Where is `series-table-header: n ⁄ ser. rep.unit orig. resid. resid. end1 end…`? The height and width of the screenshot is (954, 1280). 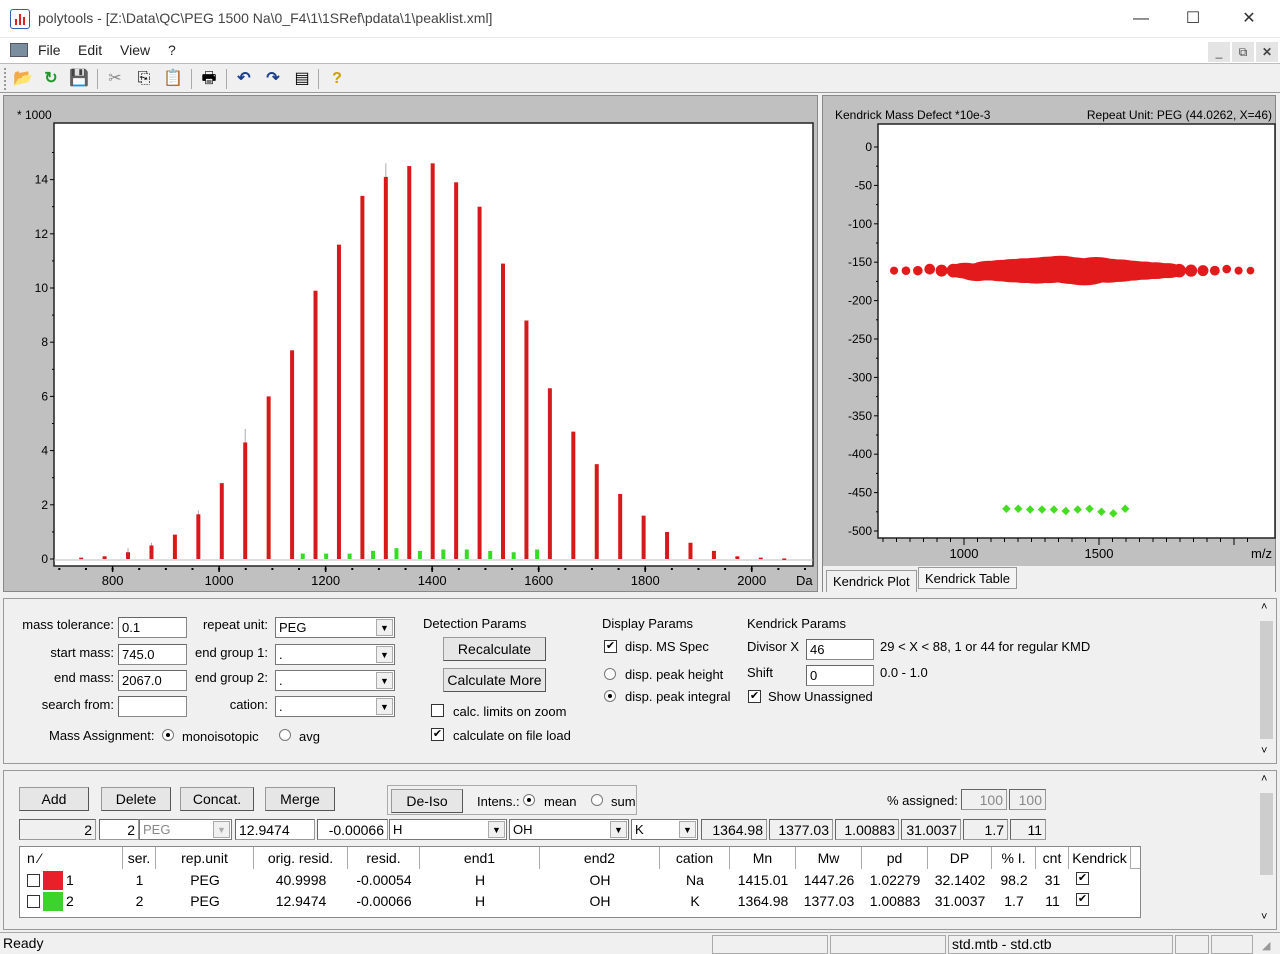 series-table-header: n ⁄ ser. rep.unit orig. resid. resid. end1 end… is located at coordinates (580, 858).